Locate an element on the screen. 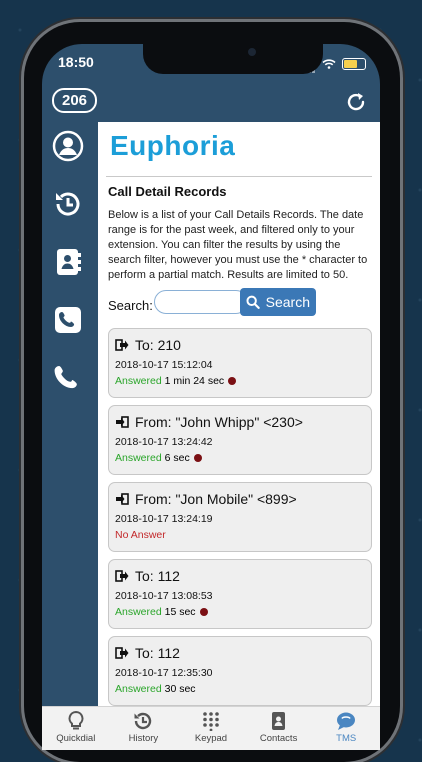 The height and width of the screenshot is (762, 422). status-word: No Answer is located at coordinates (140, 535).